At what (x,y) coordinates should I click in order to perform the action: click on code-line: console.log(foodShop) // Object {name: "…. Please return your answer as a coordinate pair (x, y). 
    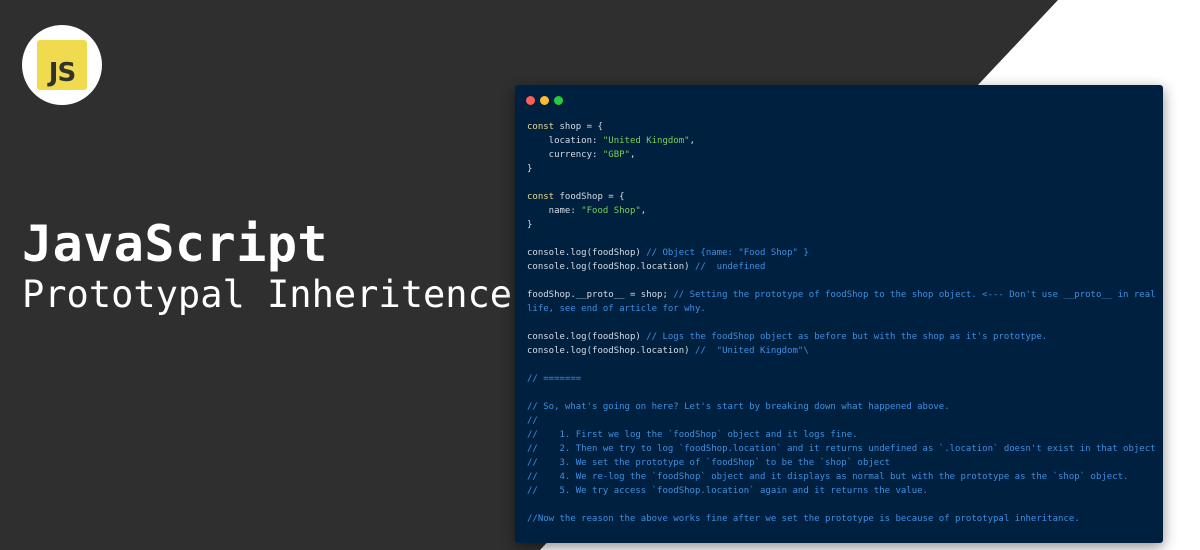
    Looking at the image, I should click on (842, 253).